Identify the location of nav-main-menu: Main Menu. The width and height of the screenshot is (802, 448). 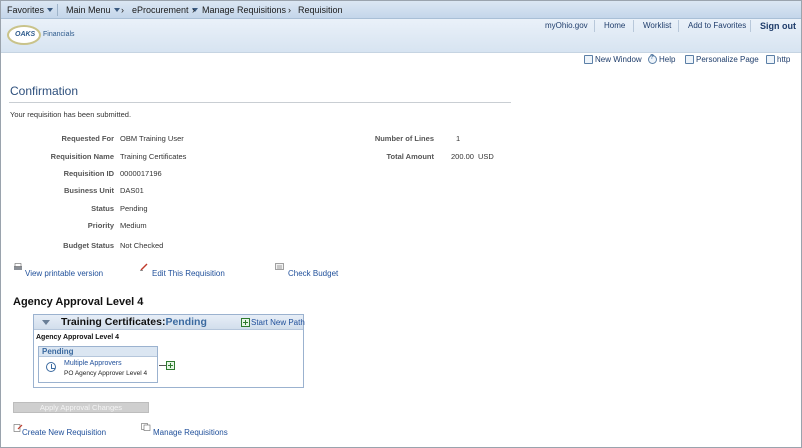
(93, 10).